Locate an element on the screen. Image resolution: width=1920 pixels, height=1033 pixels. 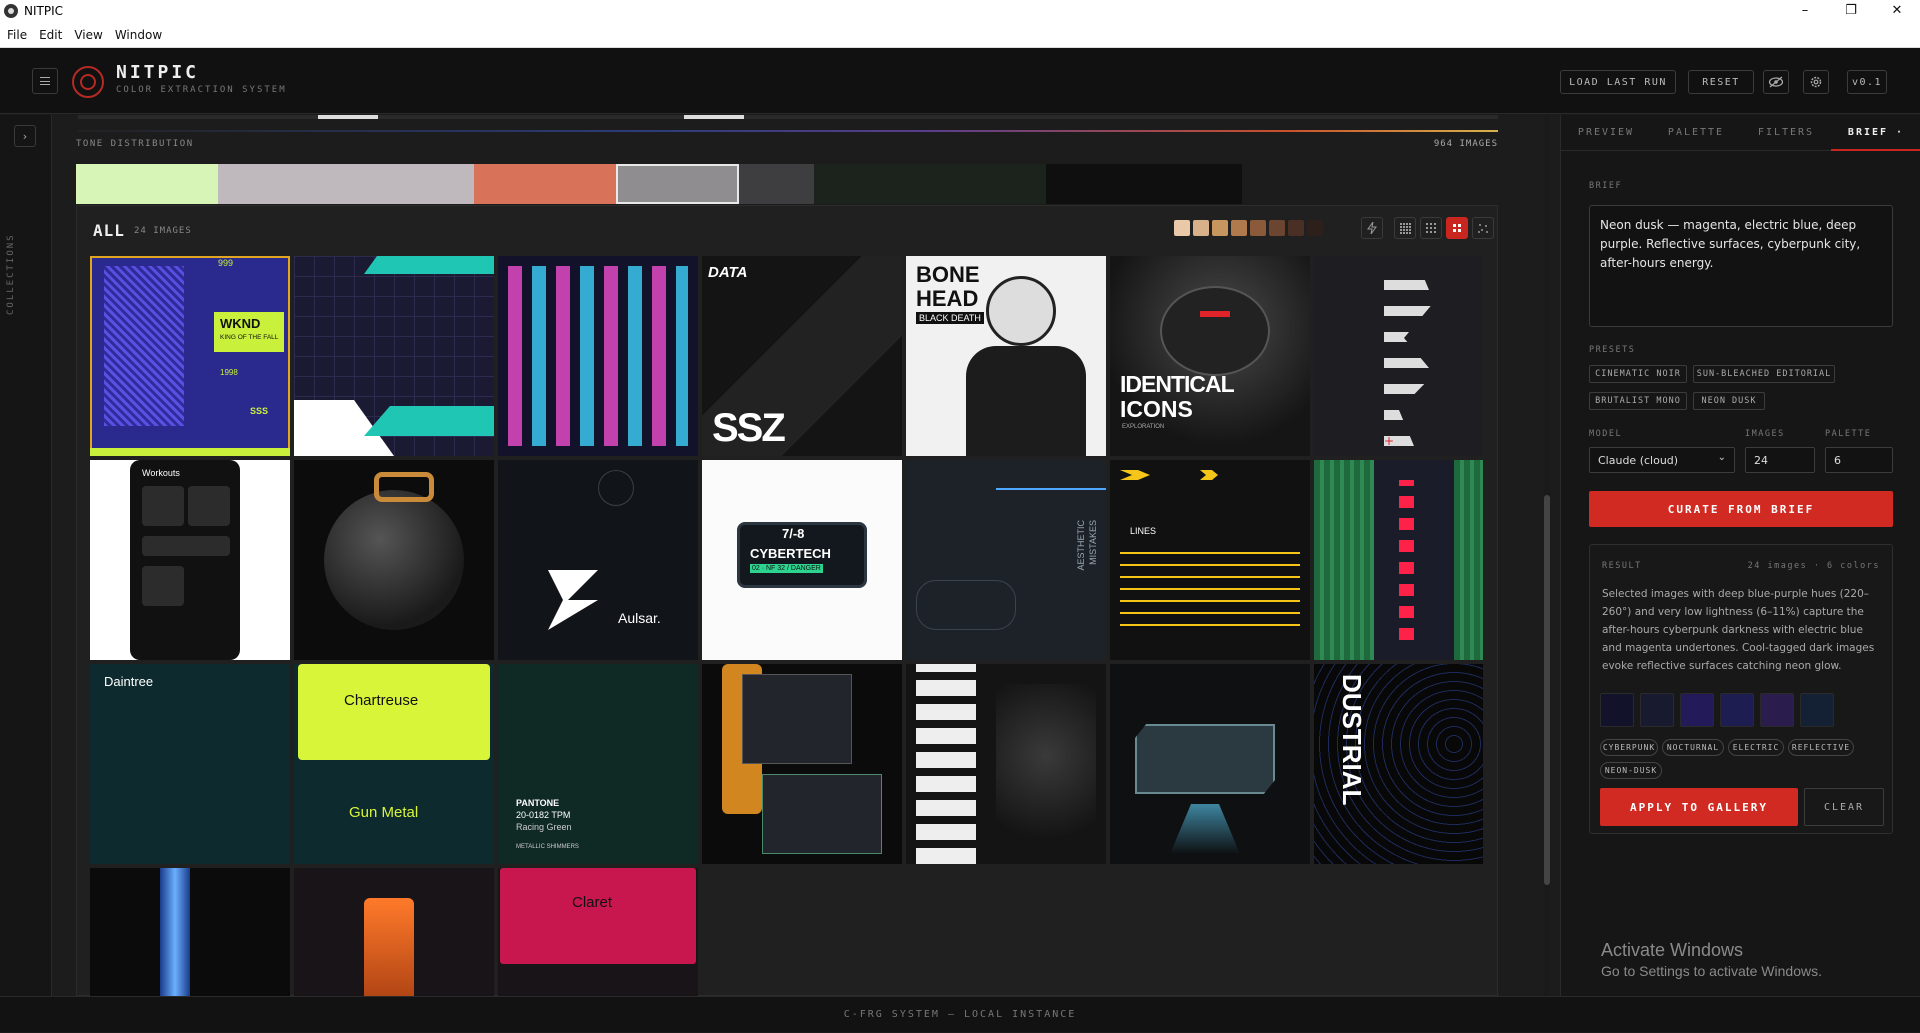
gear-icon is located at coordinates (1816, 82).